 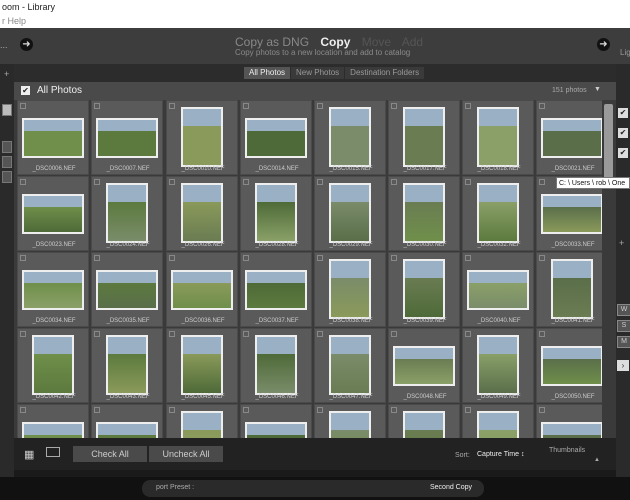 What do you see at coordinates (498, 137) in the screenshot?
I see `photo-cell: _DSC0018.NEF` at bounding box center [498, 137].